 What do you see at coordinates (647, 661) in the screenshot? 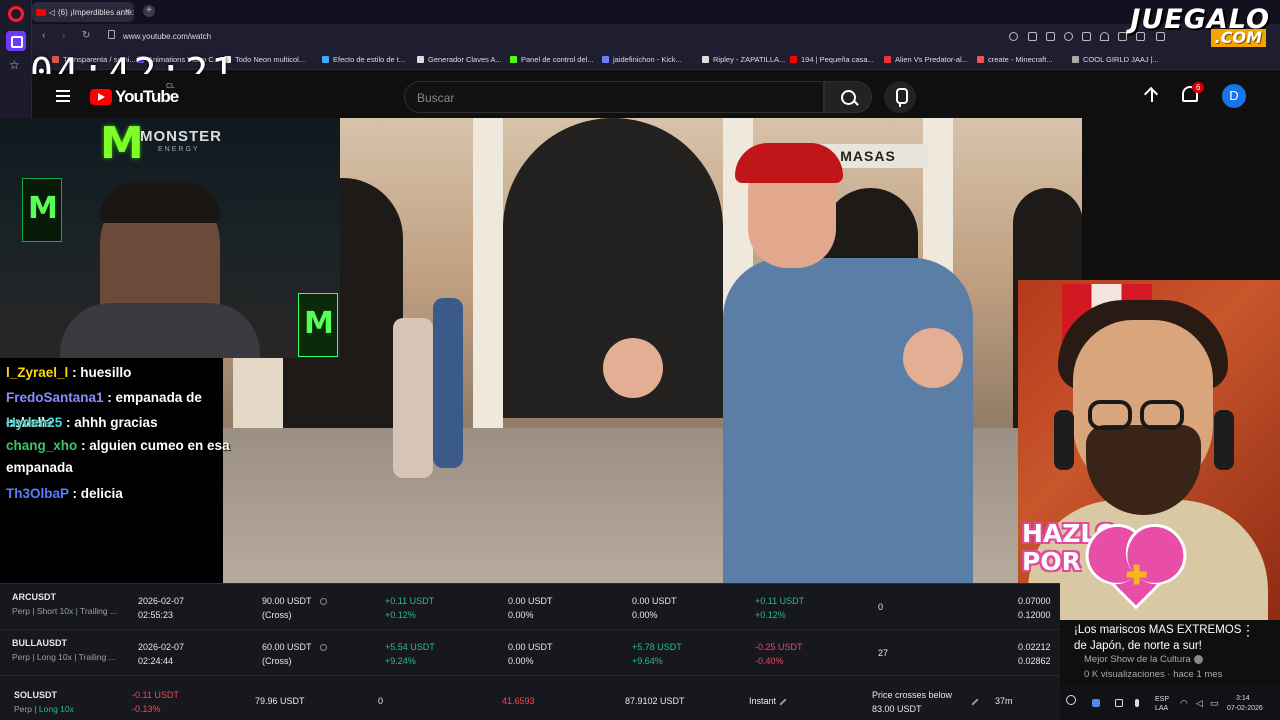
I see `position-c2-pct: +9.64%` at bounding box center [647, 661].